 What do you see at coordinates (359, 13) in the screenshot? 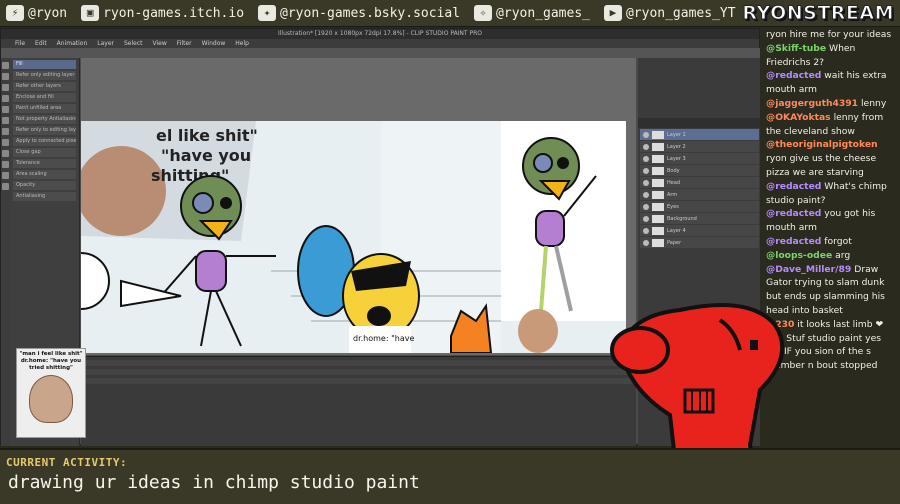
I see `social-bluesky: ✦ @ryon-games.bsky.social` at bounding box center [359, 13].